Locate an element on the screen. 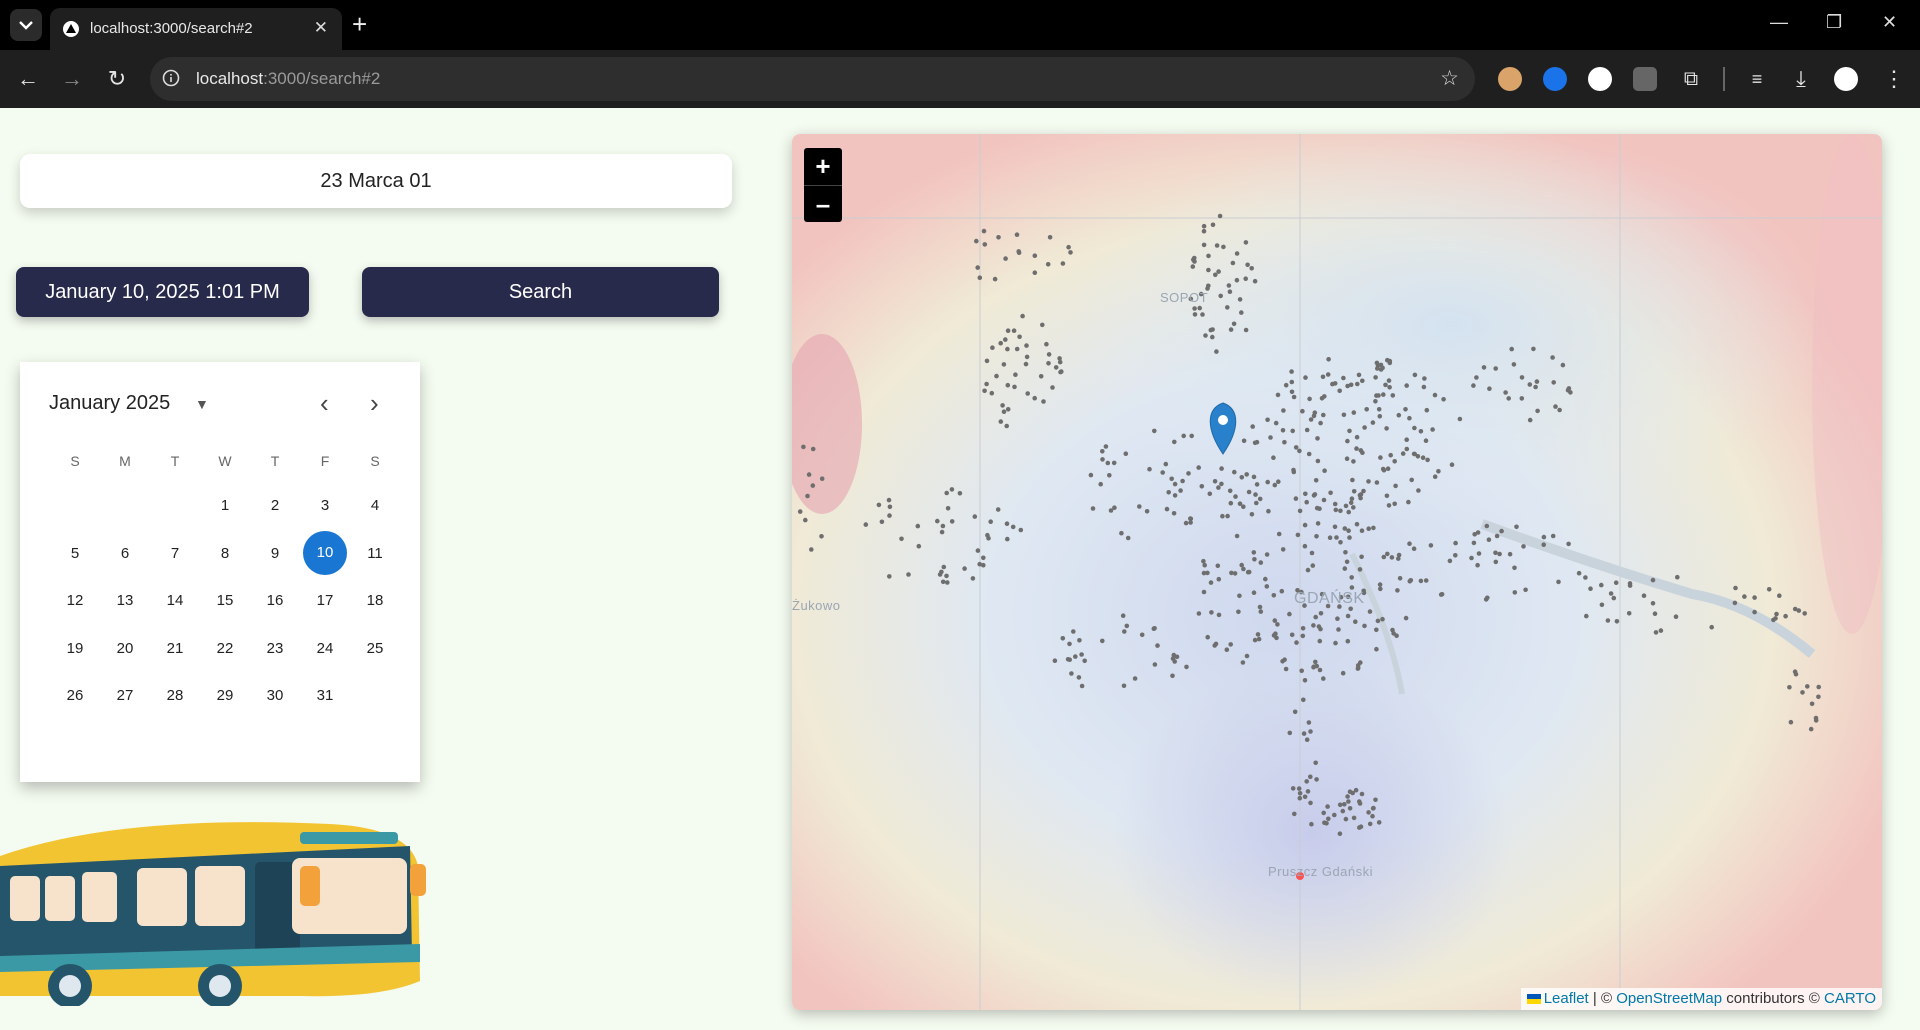 This screenshot has width=1920, height=1030. chevron-down-icon: ▼ is located at coordinates (202, 404).